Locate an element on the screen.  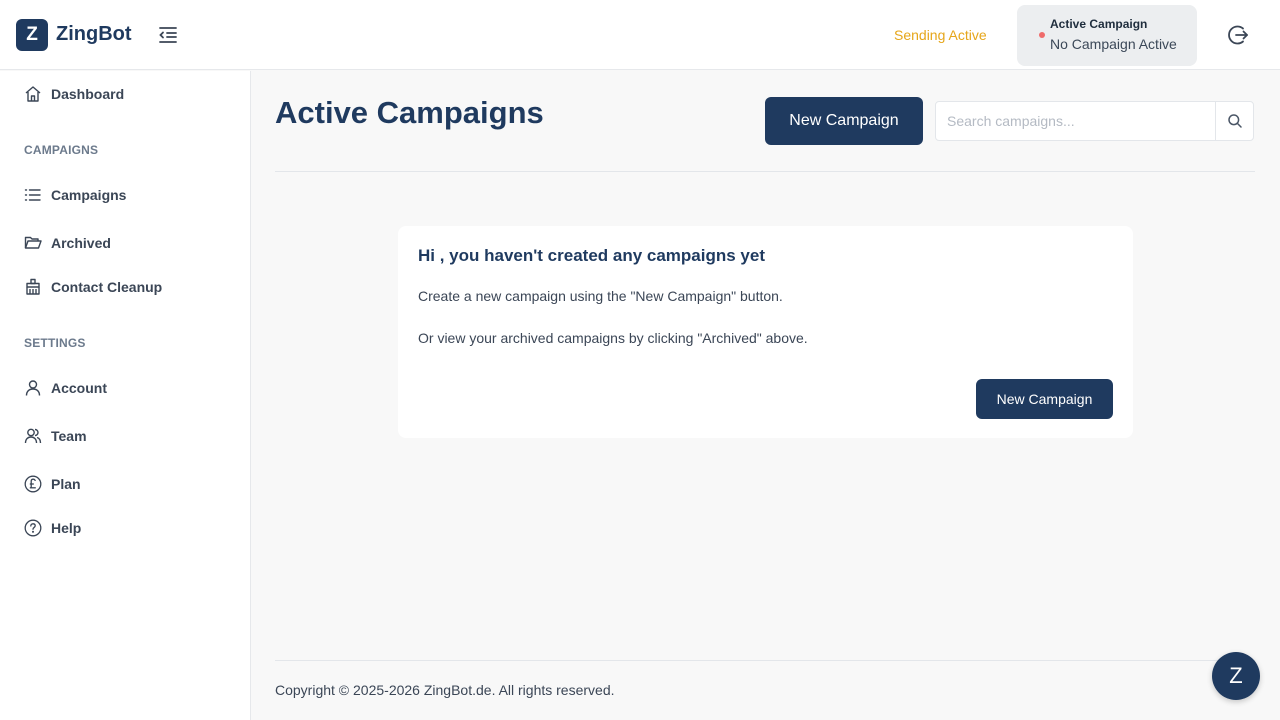
sidebar-item-label: Plan is located at coordinates (66, 484).